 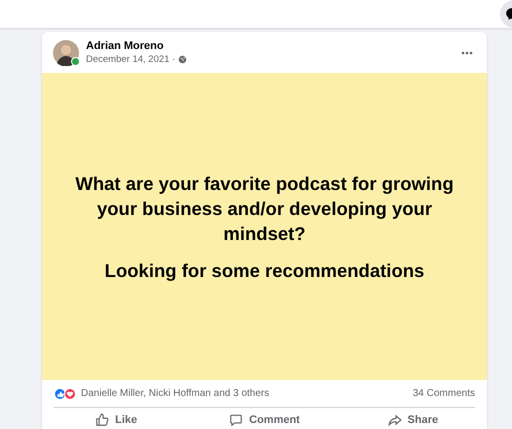 I want to click on like-button: Like, so click(x=116, y=418).